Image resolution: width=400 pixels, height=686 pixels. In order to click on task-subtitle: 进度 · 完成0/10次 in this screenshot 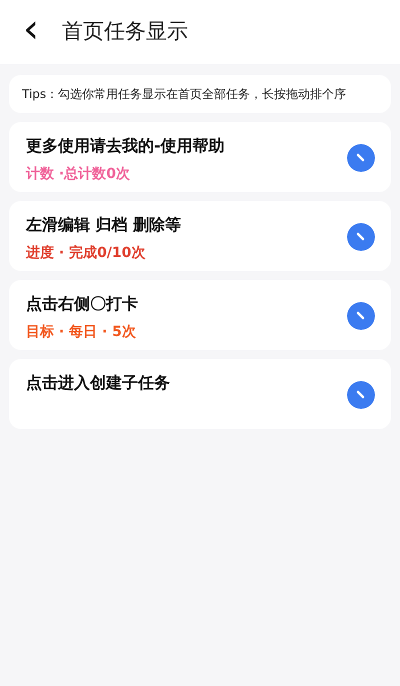, I will do `click(86, 253)`.